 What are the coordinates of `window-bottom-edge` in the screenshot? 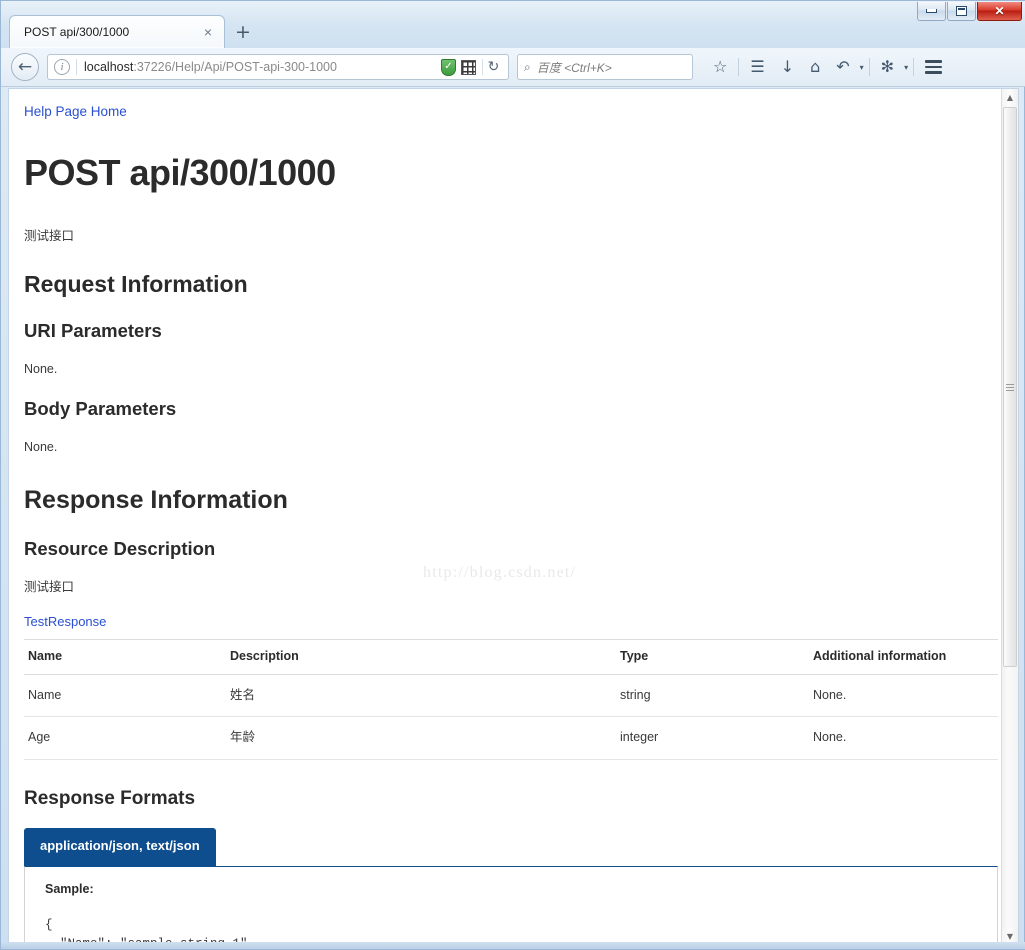 It's located at (513, 945).